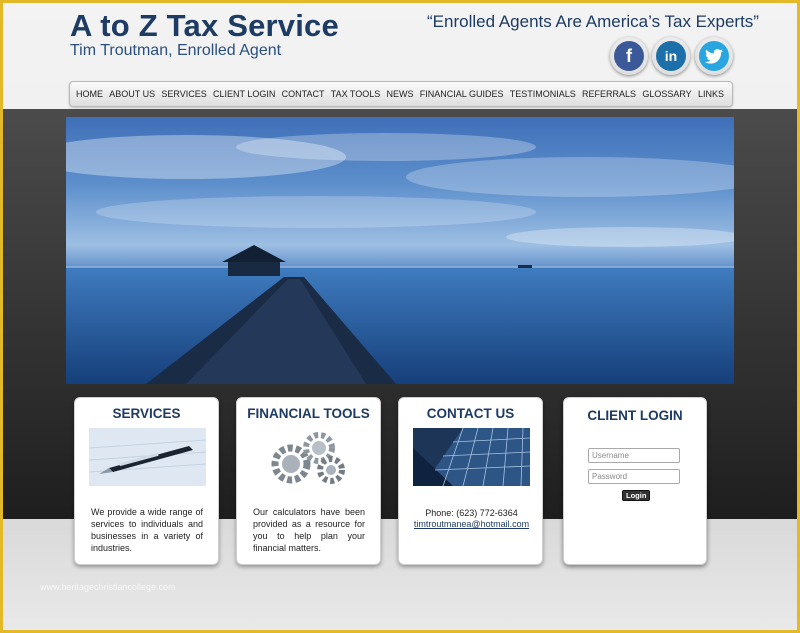 This screenshot has width=800, height=633. What do you see at coordinates (146, 413) in the screenshot?
I see `services-title: SERVICES` at bounding box center [146, 413].